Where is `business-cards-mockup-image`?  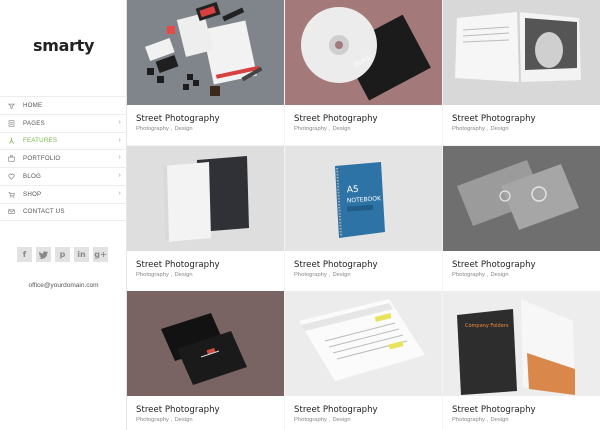 business-cards-mockup-image is located at coordinates (521, 198).